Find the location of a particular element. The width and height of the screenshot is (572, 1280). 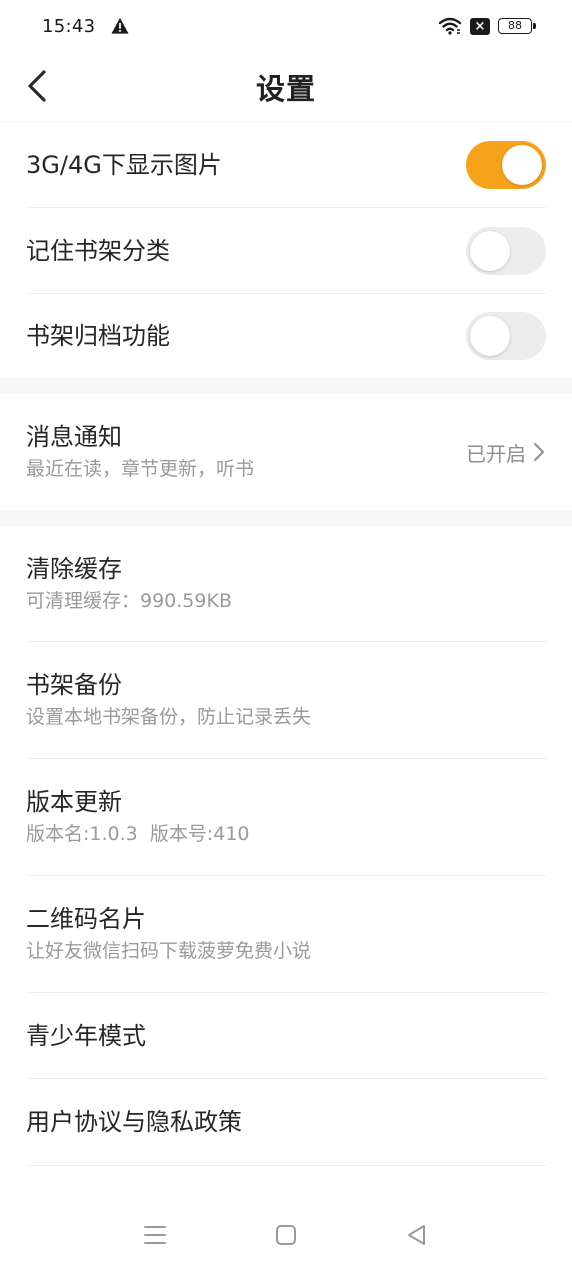

back-button is located at coordinates (40, 86).